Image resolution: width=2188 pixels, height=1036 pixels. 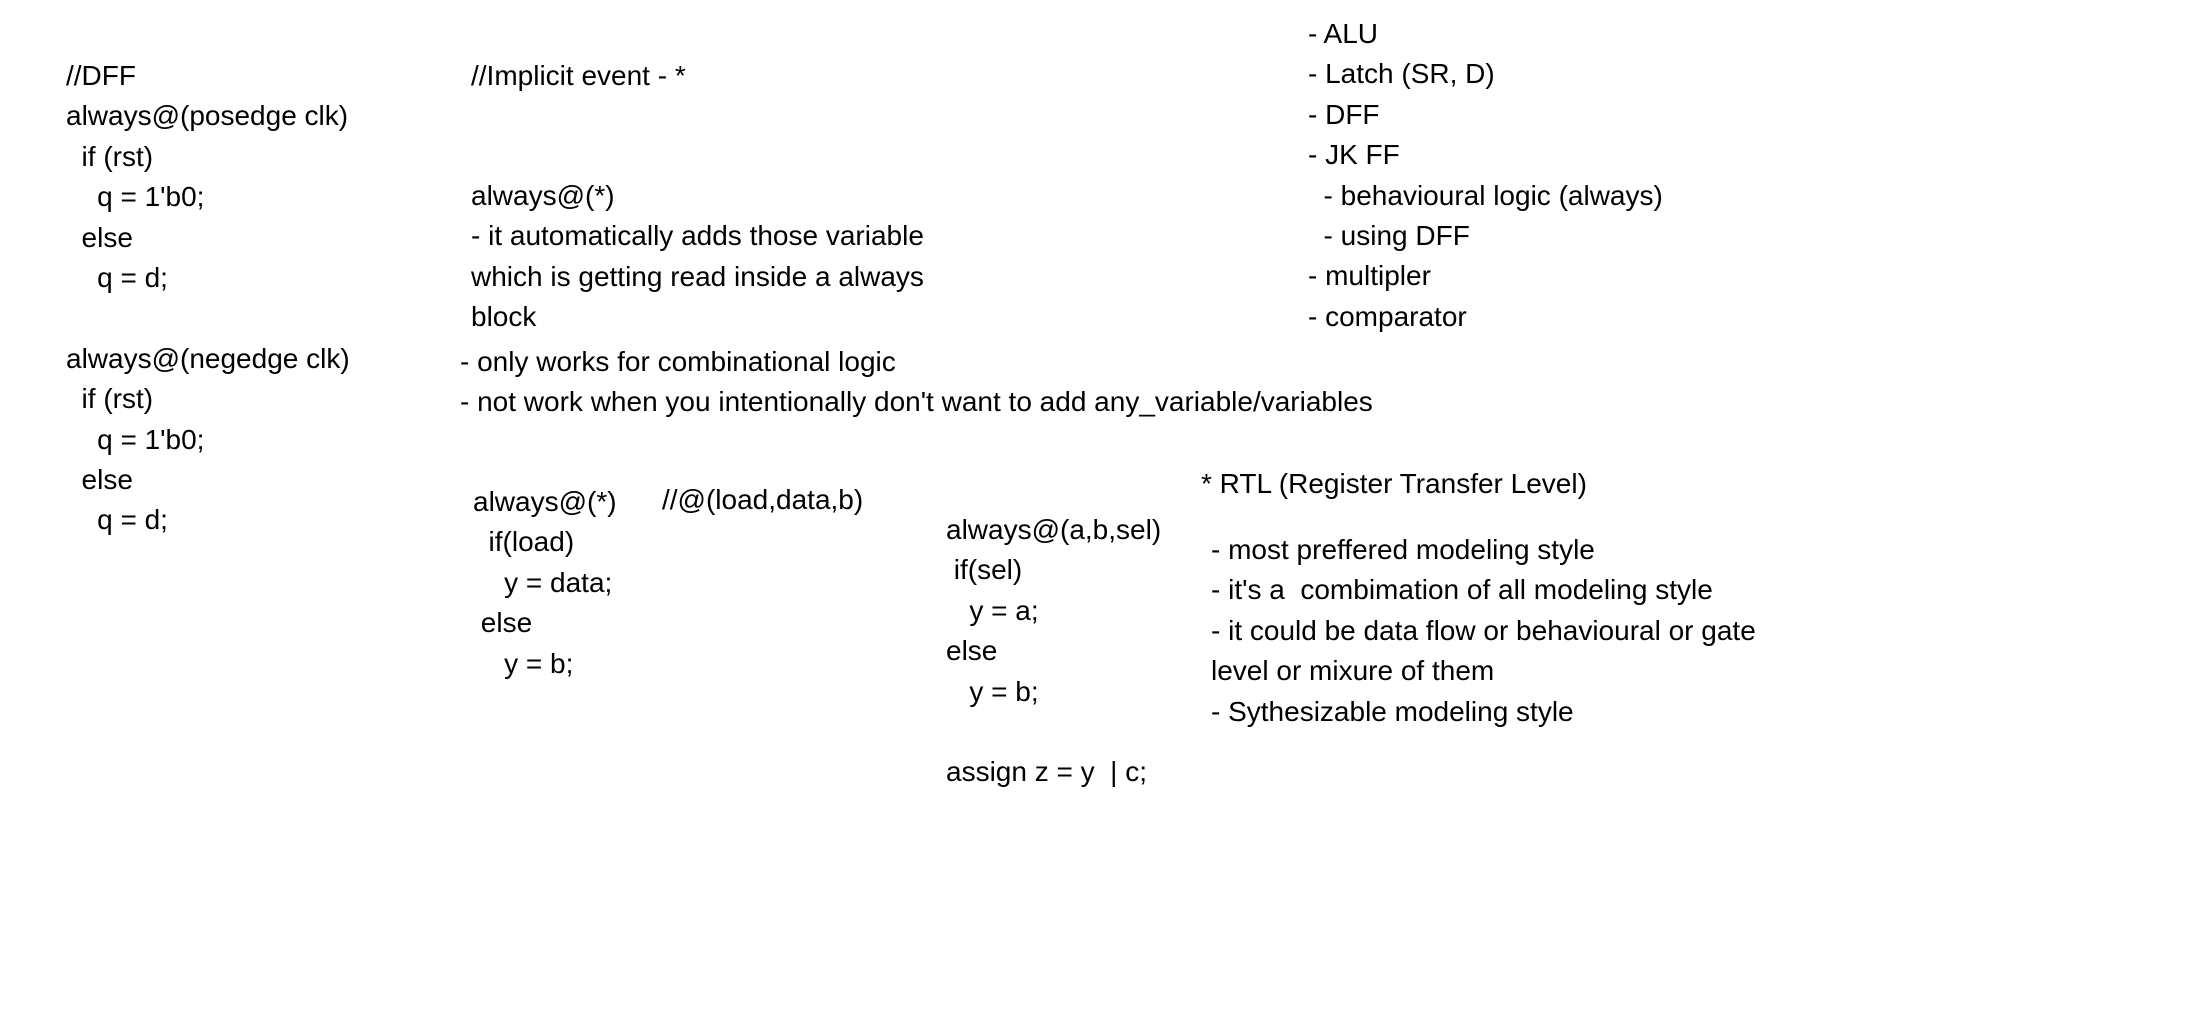 I want to click on implicit-event-line: - it automatically adds those variable, so click(x=697, y=236).